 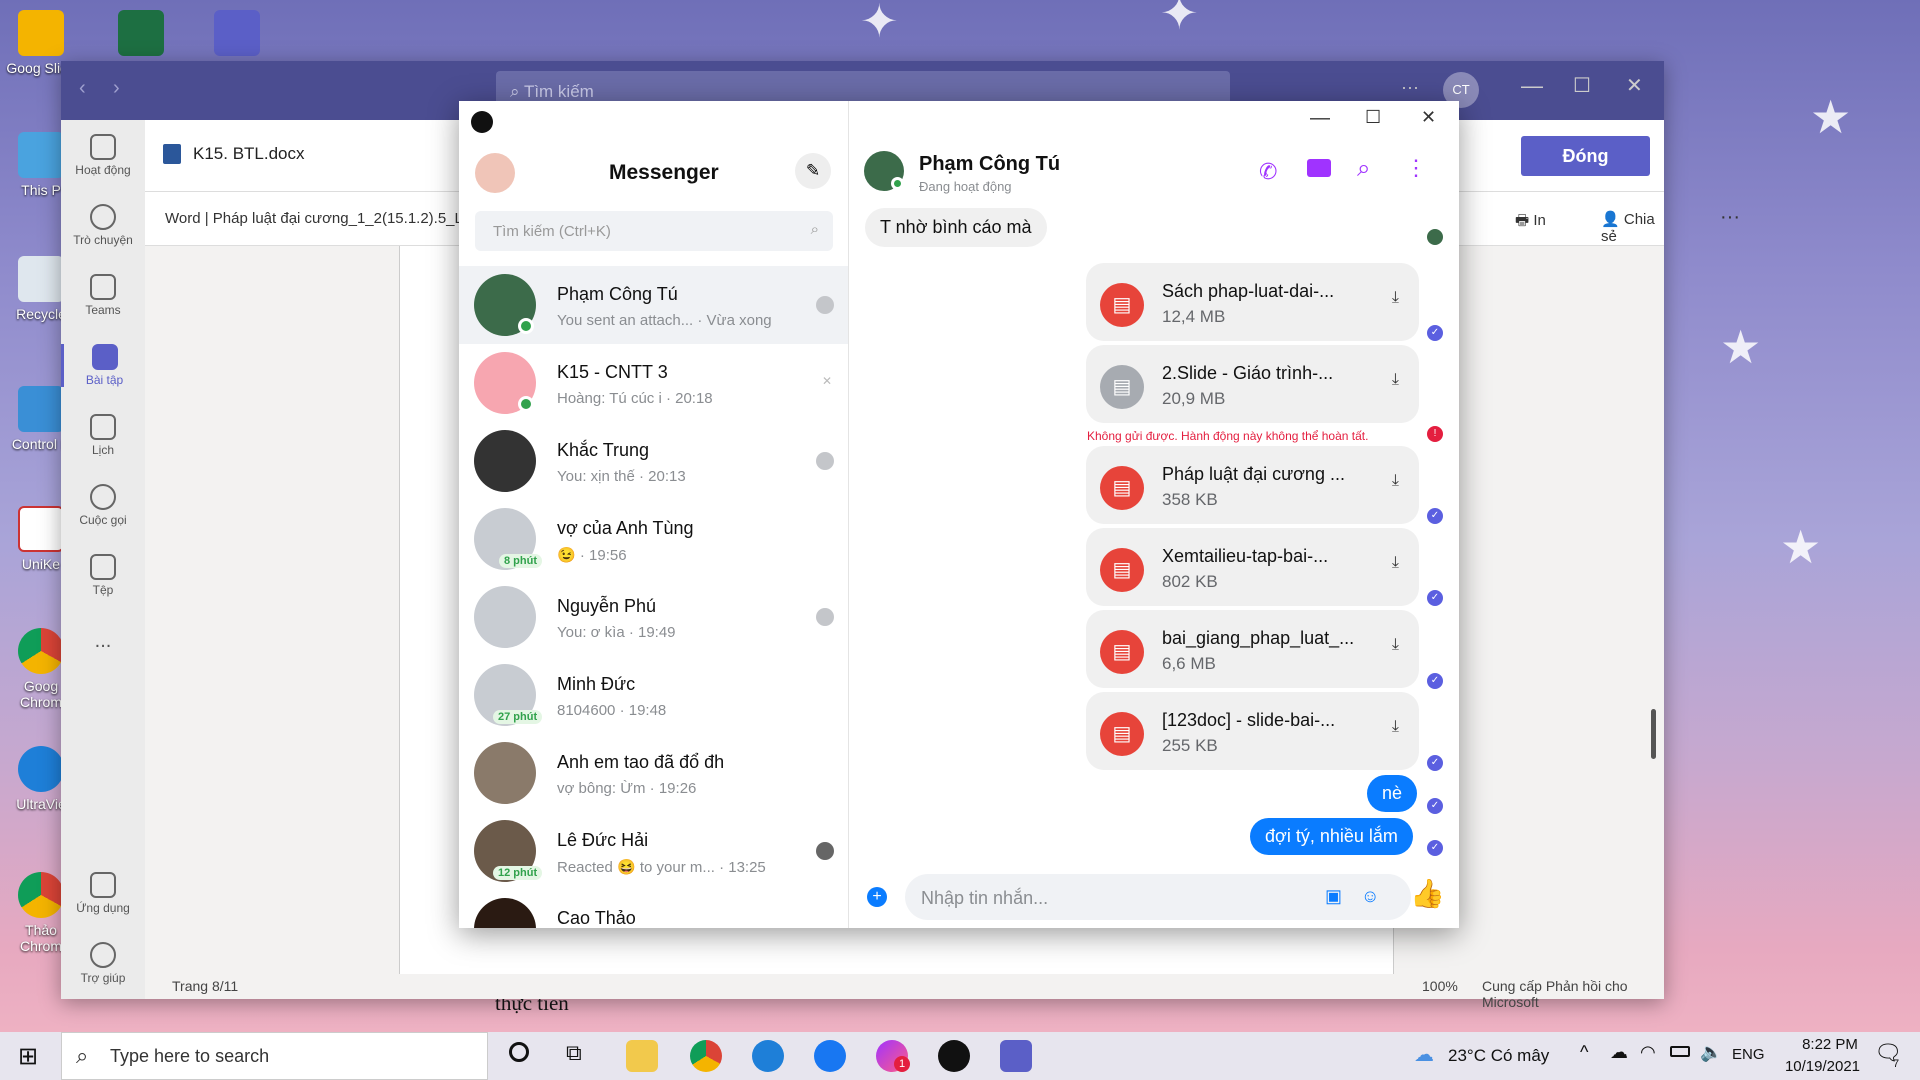 I want to click on rail-calendar: Lịch, so click(x=103, y=435).